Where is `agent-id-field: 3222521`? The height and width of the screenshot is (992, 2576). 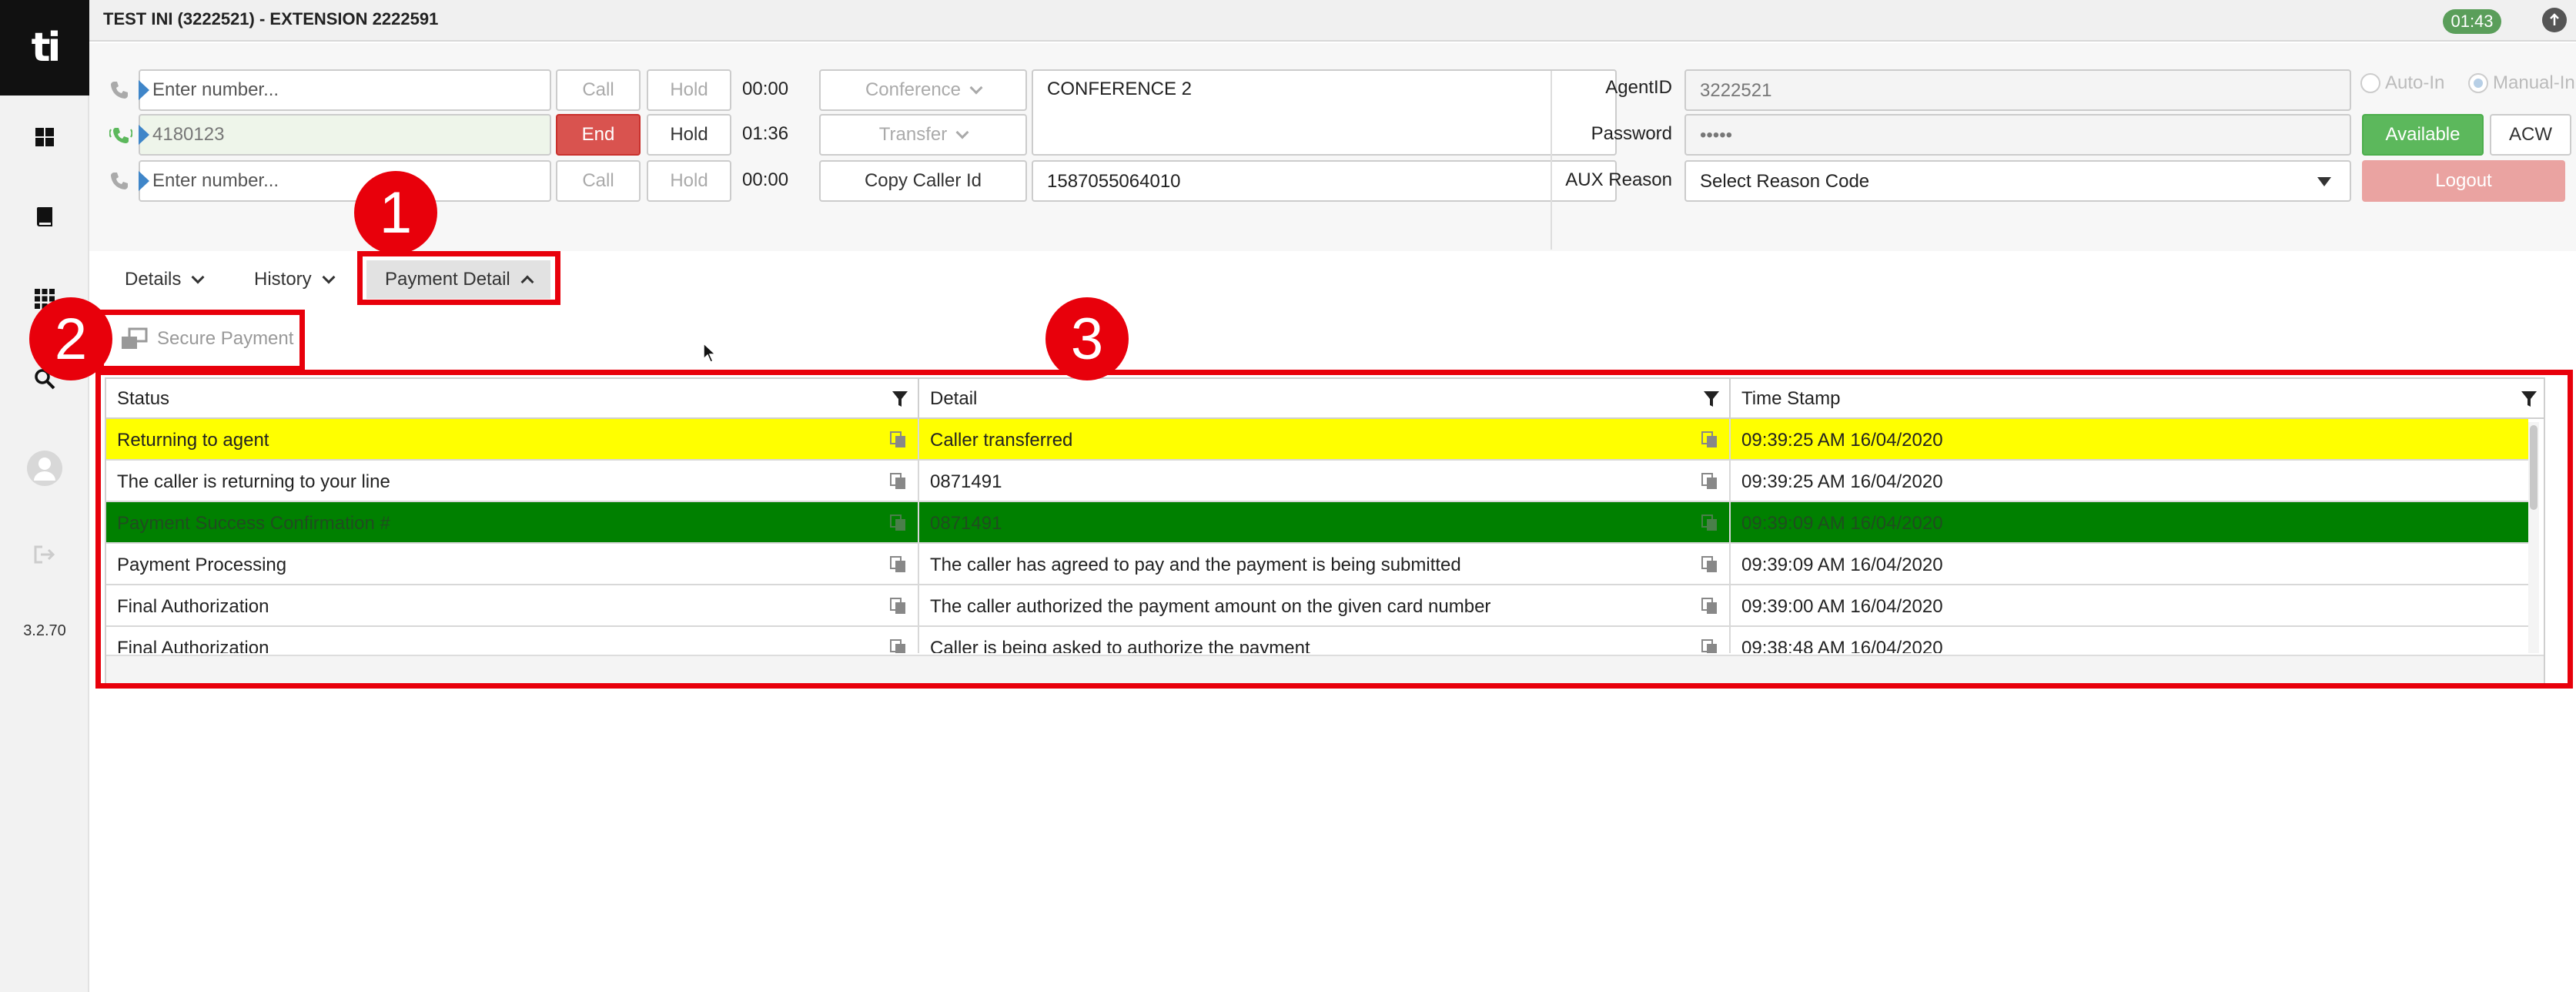 agent-id-field: 3222521 is located at coordinates (2018, 90).